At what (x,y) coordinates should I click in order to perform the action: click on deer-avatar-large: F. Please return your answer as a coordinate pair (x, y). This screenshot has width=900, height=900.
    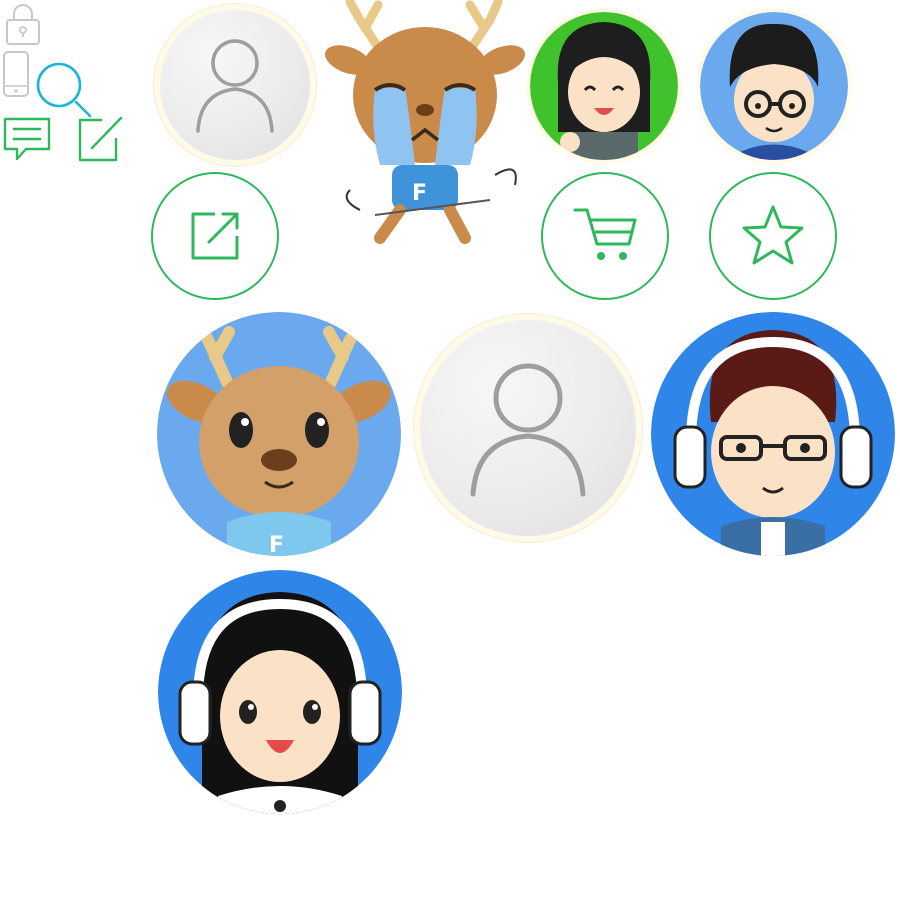
    Looking at the image, I should click on (279, 434).